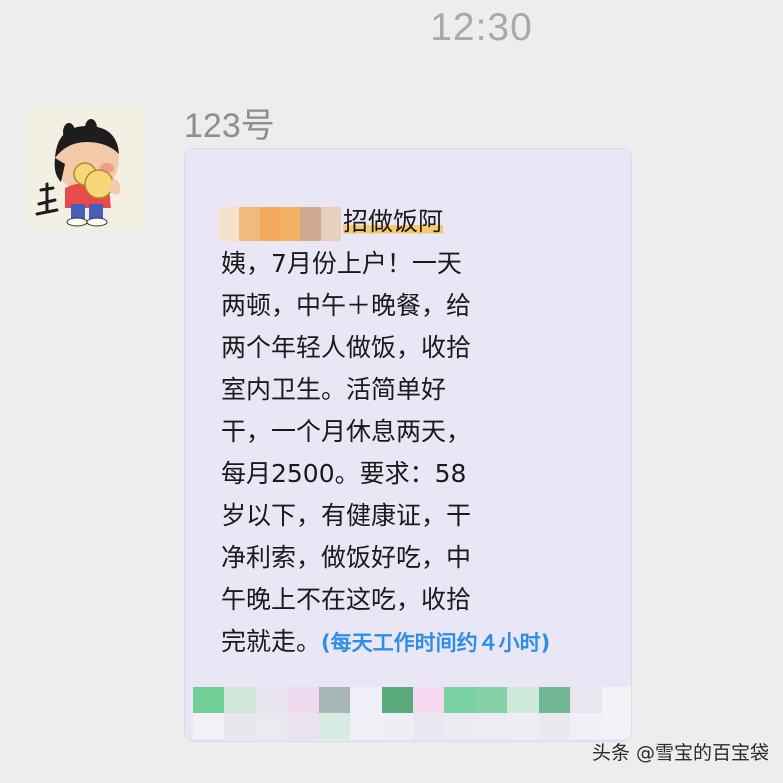  I want to click on highlighted-text: 招做饭阿, so click(393, 221).